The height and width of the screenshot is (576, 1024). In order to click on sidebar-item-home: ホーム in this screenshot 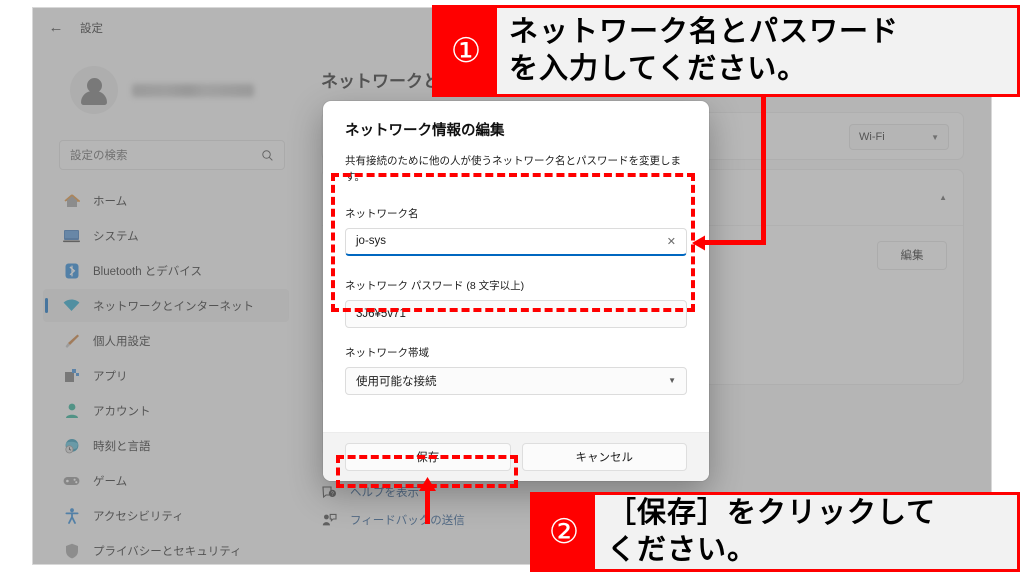, I will do `click(166, 200)`.